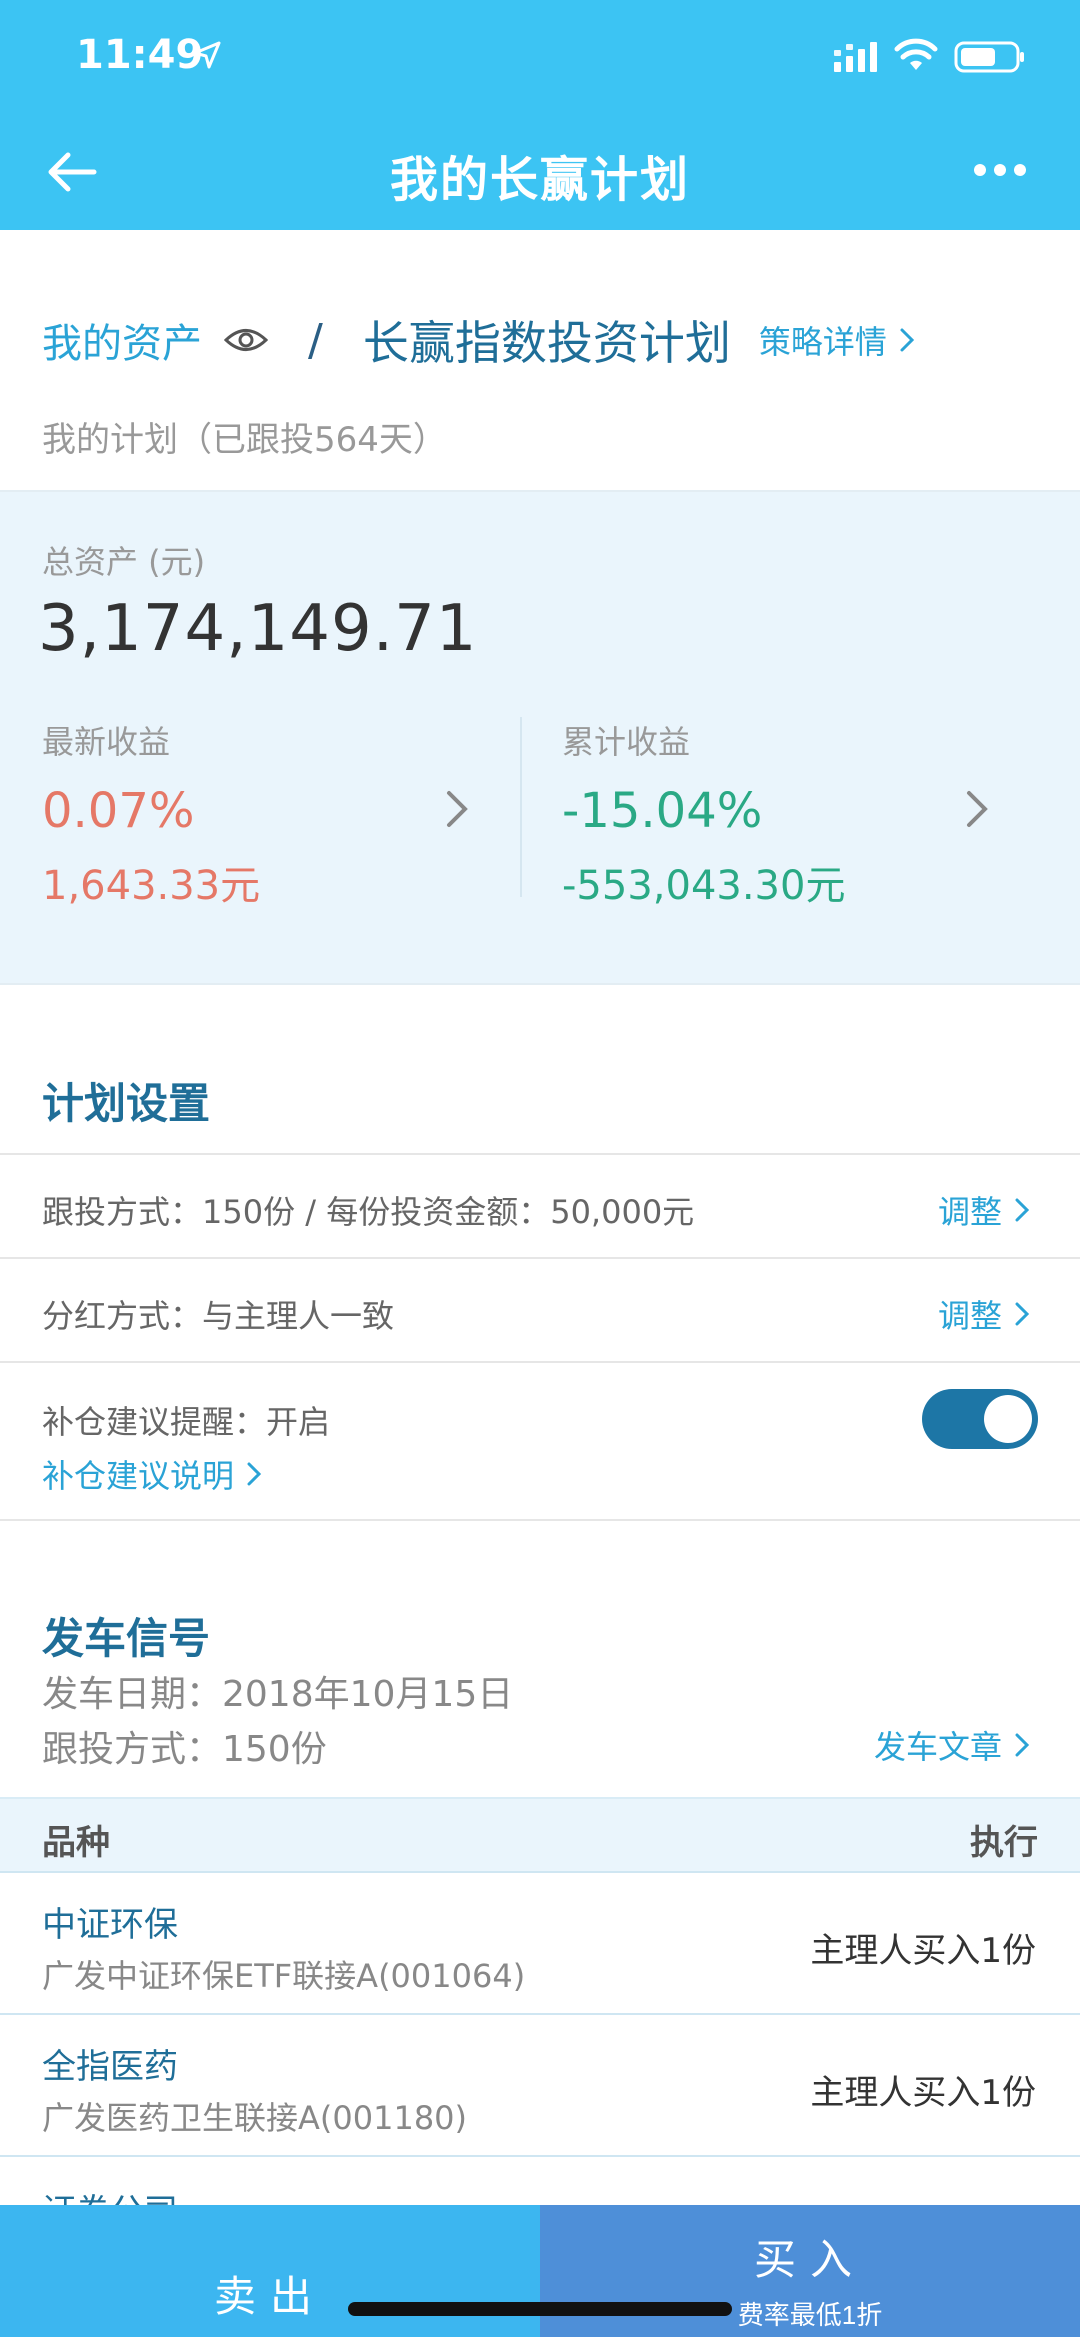 The height and width of the screenshot is (2337, 1080). Describe the element at coordinates (540, 2086) in the screenshot. I see `table-row: 全指医药 广发医药卫生联接A(001180) 主理人买入1份` at that location.